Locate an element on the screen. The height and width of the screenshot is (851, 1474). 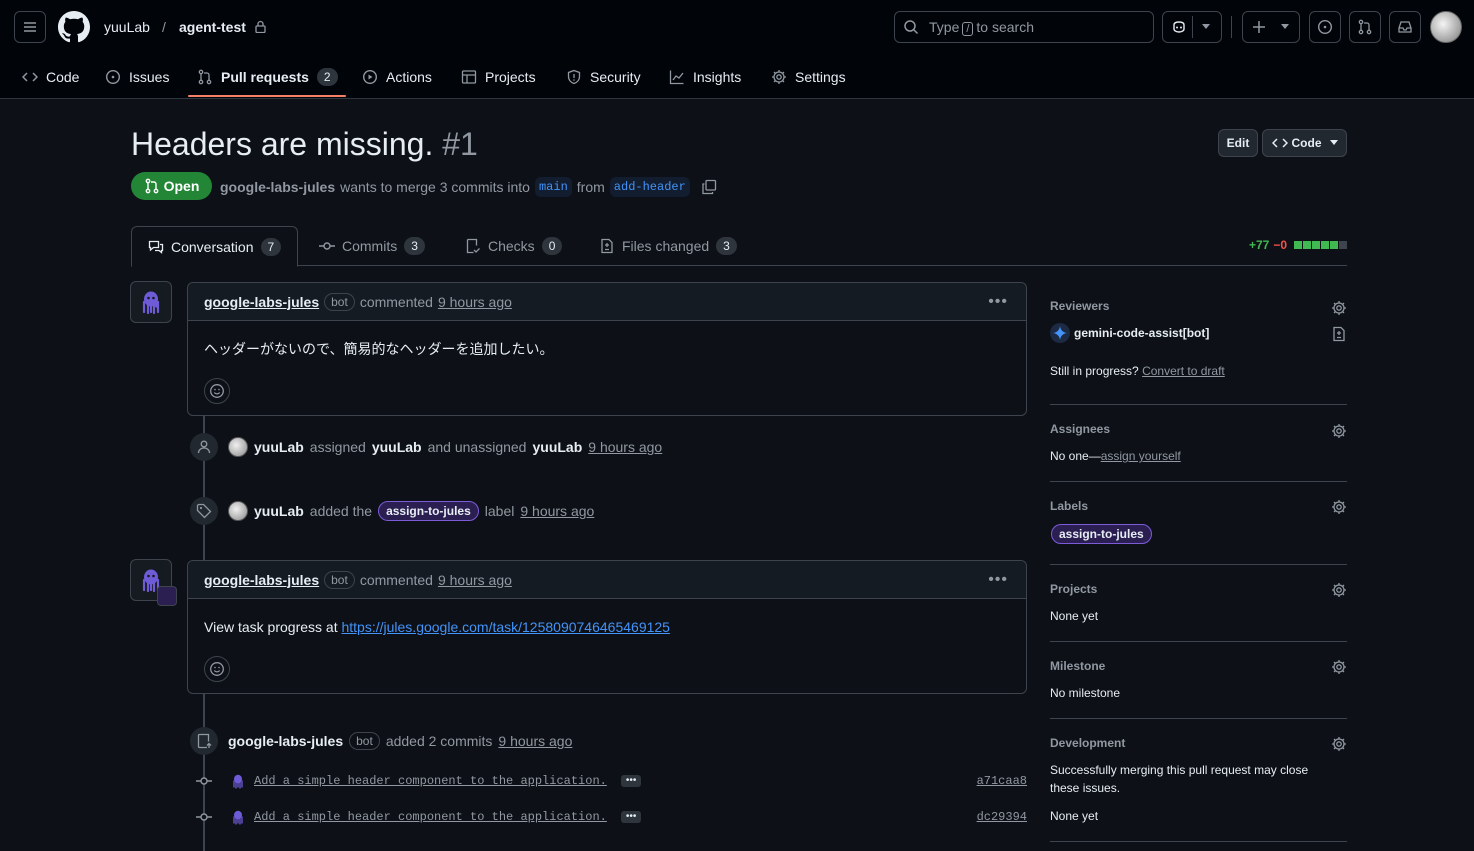
event-commits-actor: google-labs-jules is located at coordinates (285, 741).